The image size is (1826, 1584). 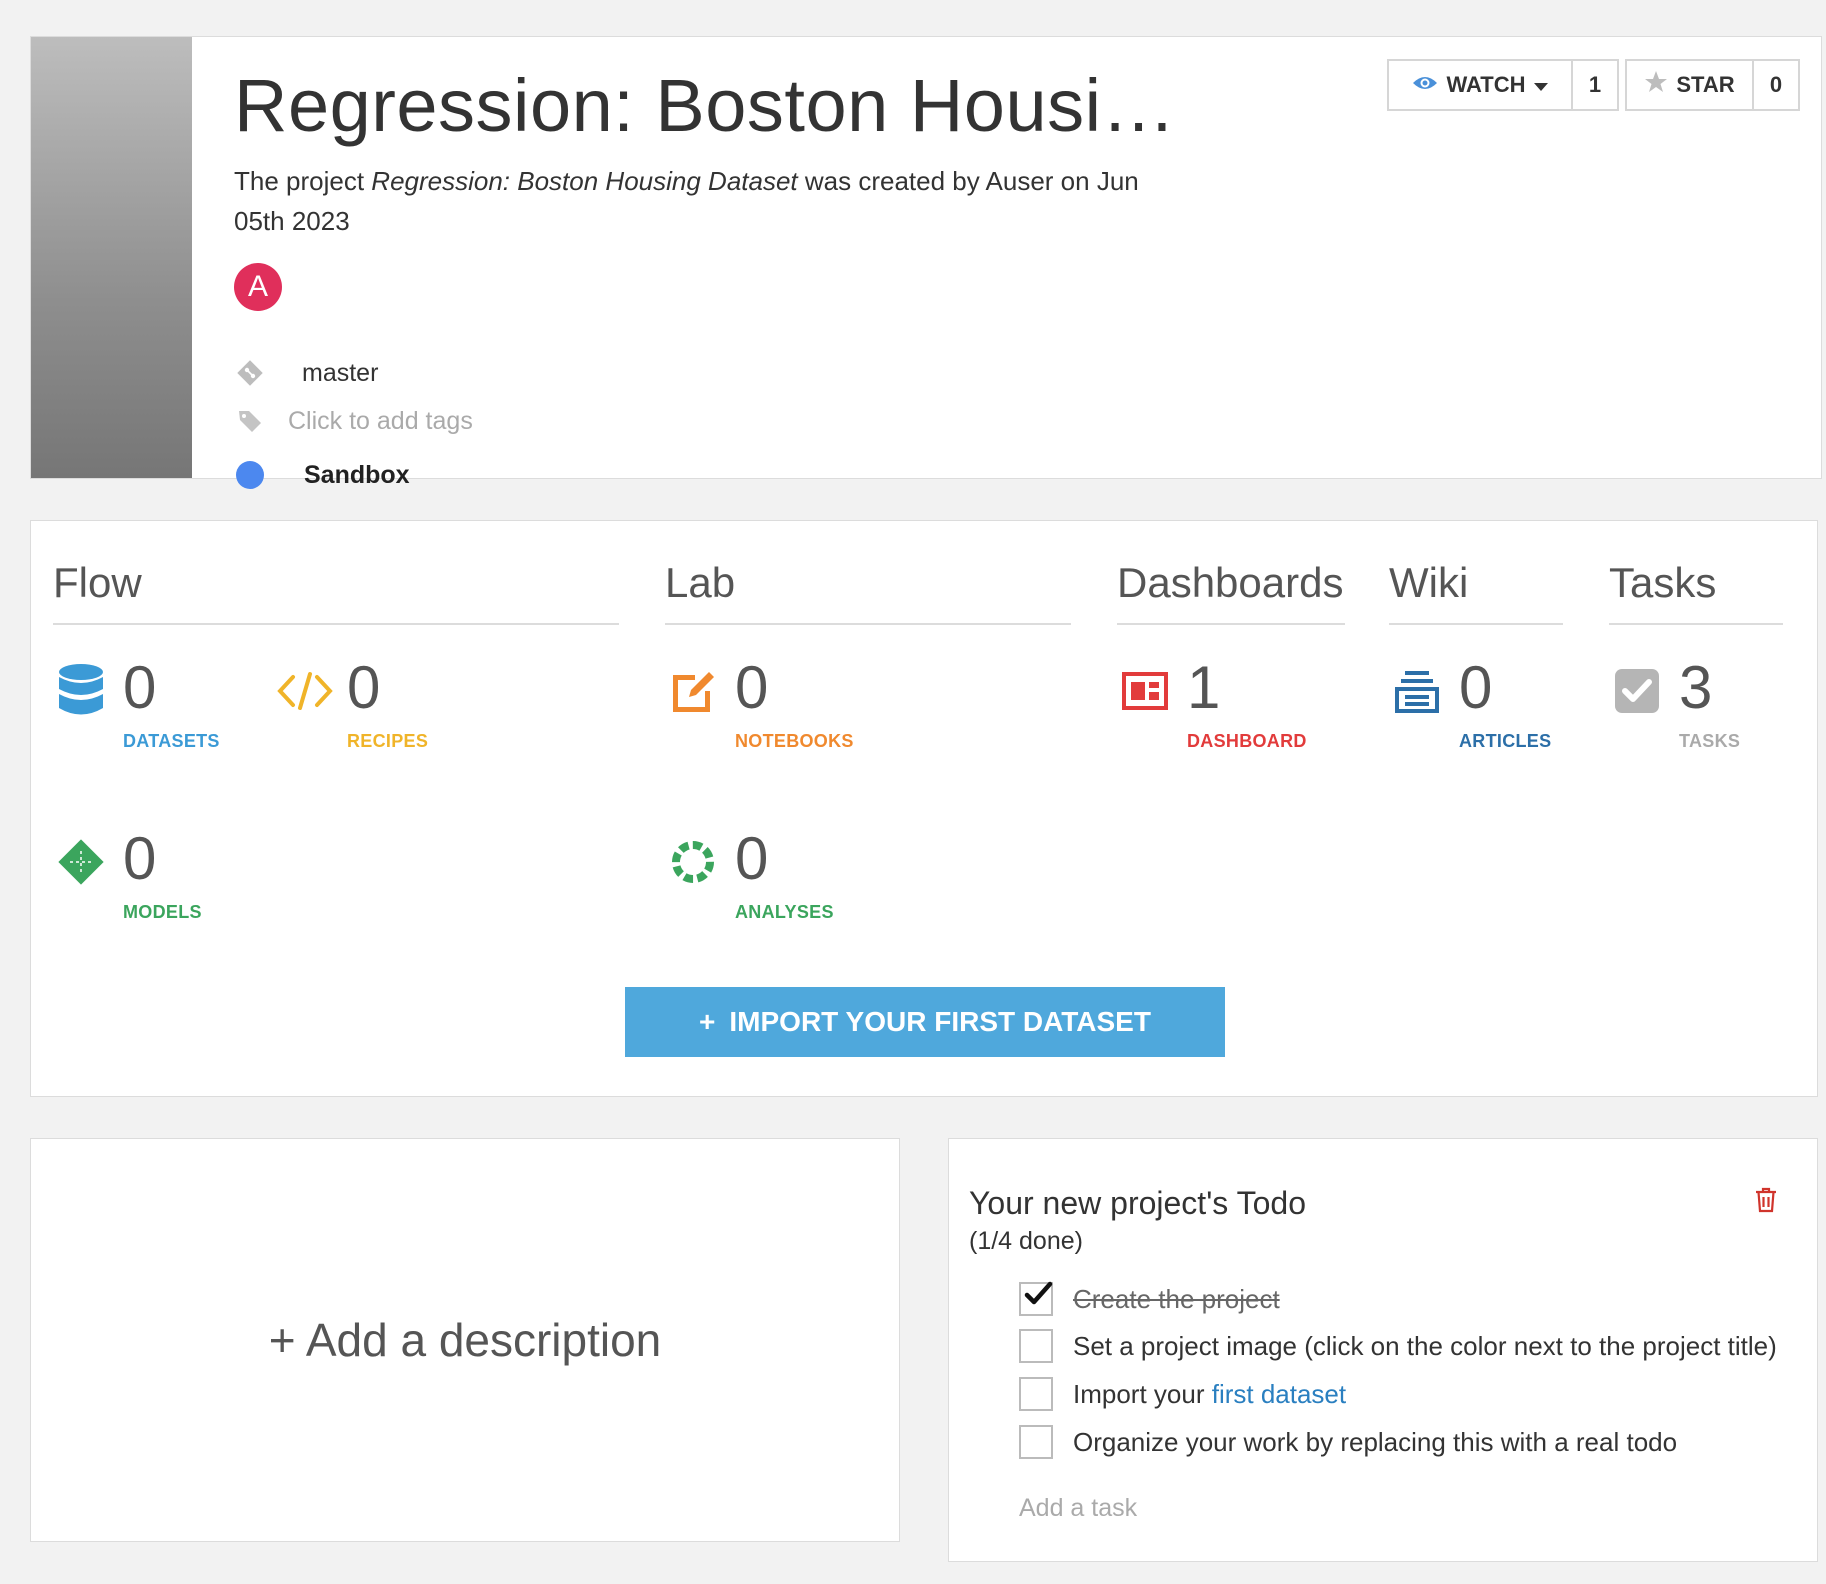 What do you see at coordinates (794, 741) in the screenshot?
I see `notebooks-label: NOTEBOOKS` at bounding box center [794, 741].